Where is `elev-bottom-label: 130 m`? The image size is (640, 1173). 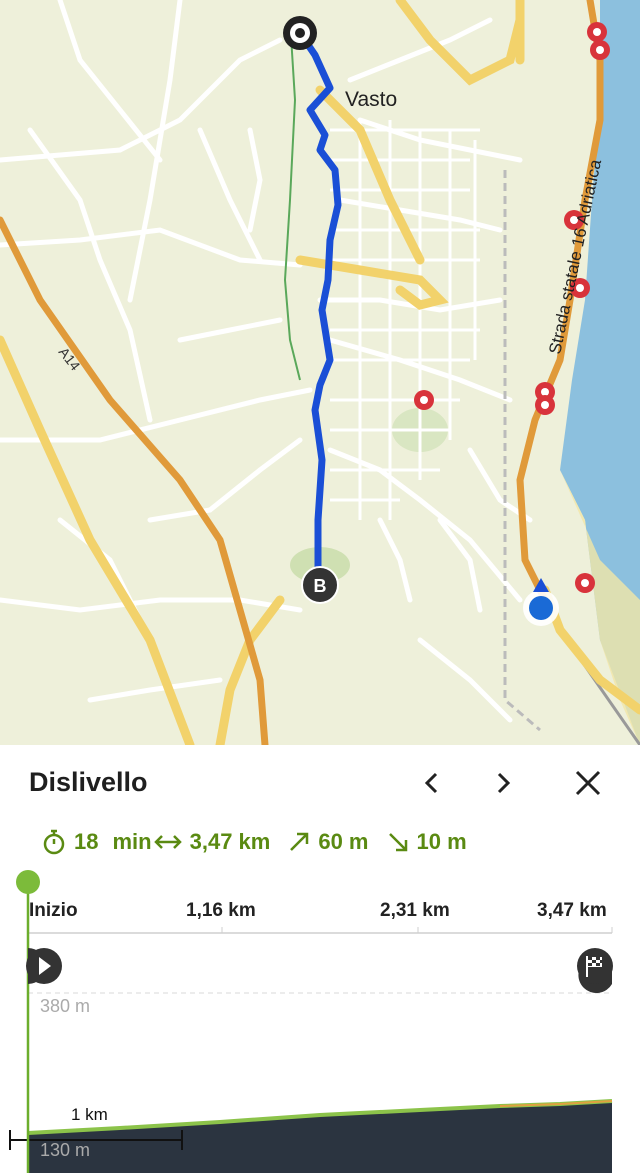 elev-bottom-label: 130 m is located at coordinates (65, 1150).